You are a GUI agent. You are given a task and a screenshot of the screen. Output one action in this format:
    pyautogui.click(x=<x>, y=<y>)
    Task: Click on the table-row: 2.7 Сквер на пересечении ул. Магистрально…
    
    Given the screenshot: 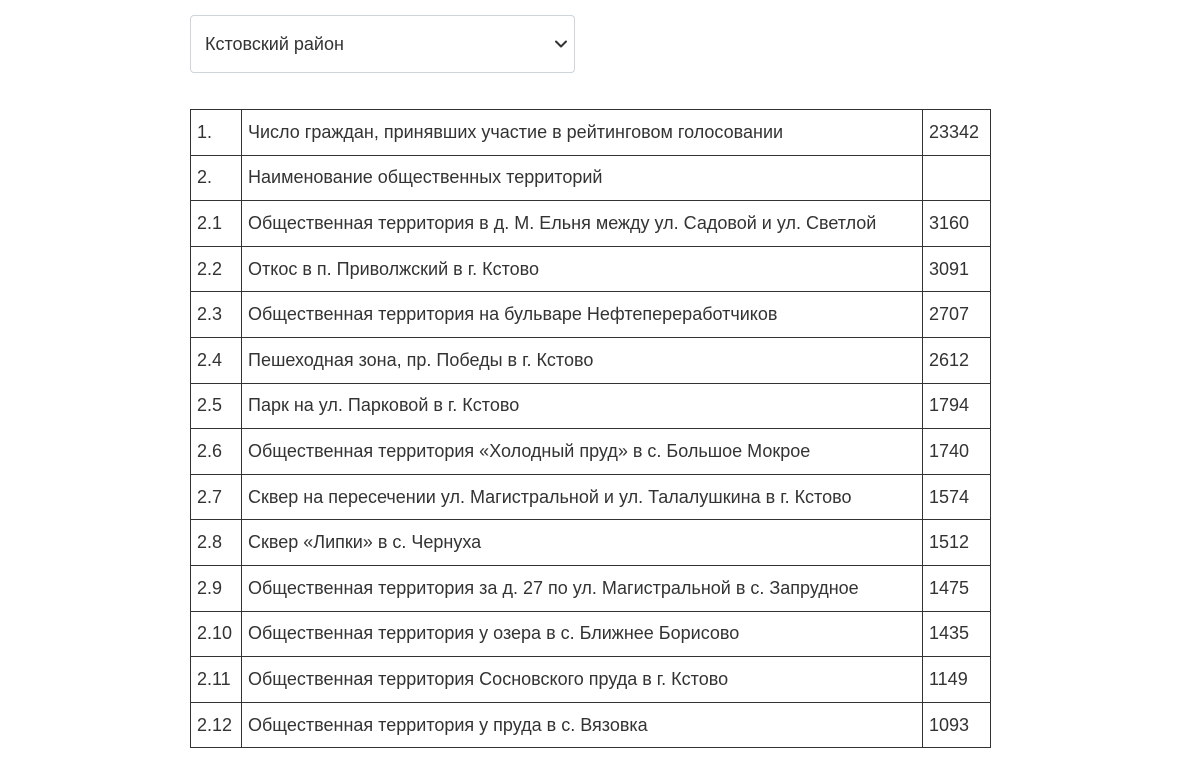 What is the action you would take?
    pyautogui.click(x=590, y=497)
    